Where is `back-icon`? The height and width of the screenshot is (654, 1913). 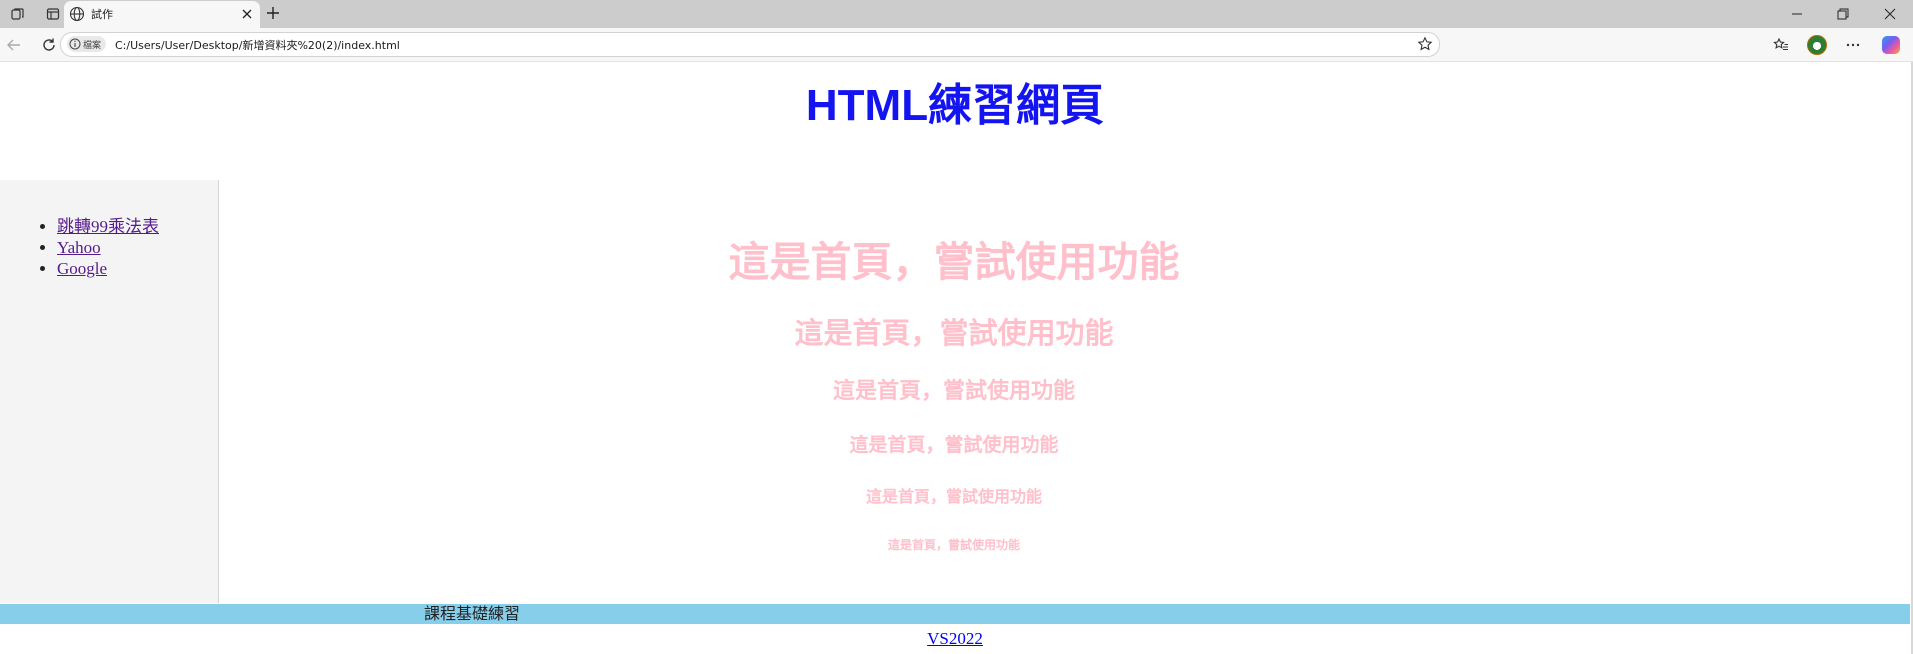
back-icon is located at coordinates (14, 45).